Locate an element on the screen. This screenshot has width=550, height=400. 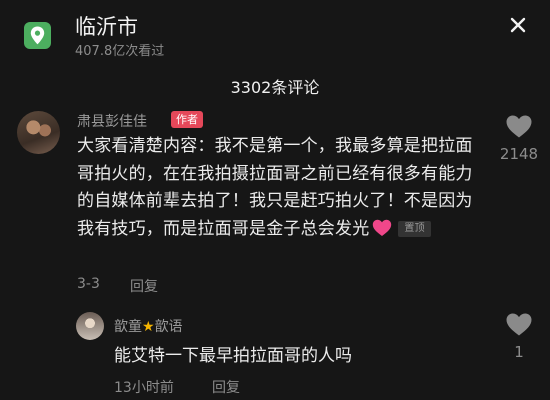
star-icon: ★ is located at coordinates (148, 327).